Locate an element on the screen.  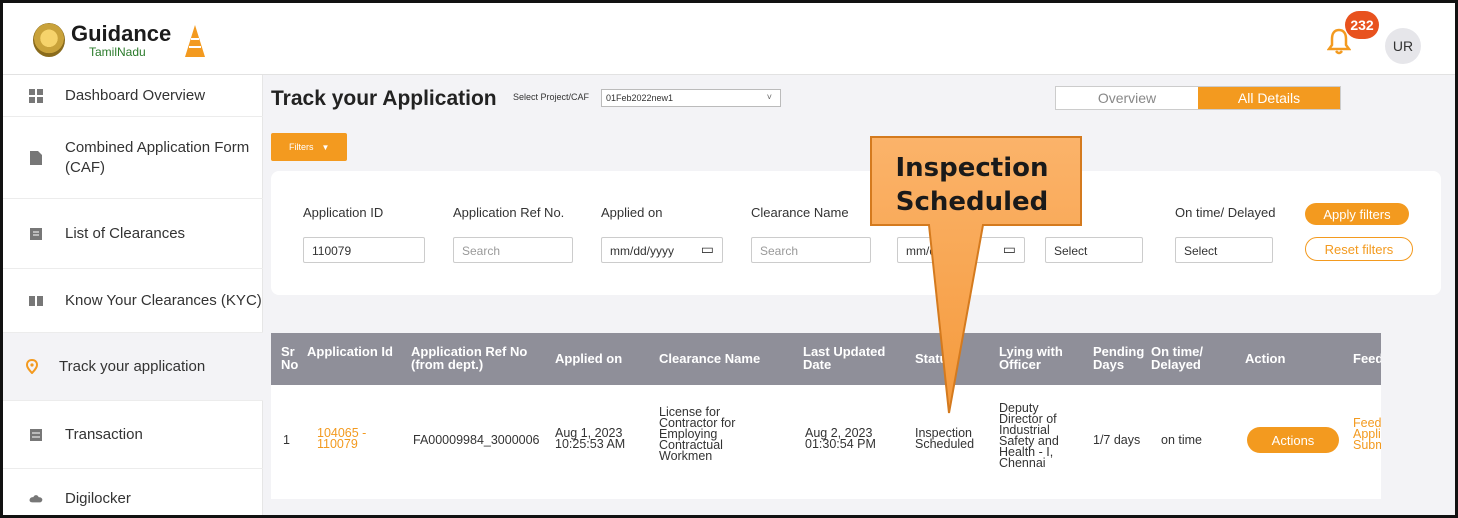
col-feedback: Feedback is located at coordinates (1367, 358).